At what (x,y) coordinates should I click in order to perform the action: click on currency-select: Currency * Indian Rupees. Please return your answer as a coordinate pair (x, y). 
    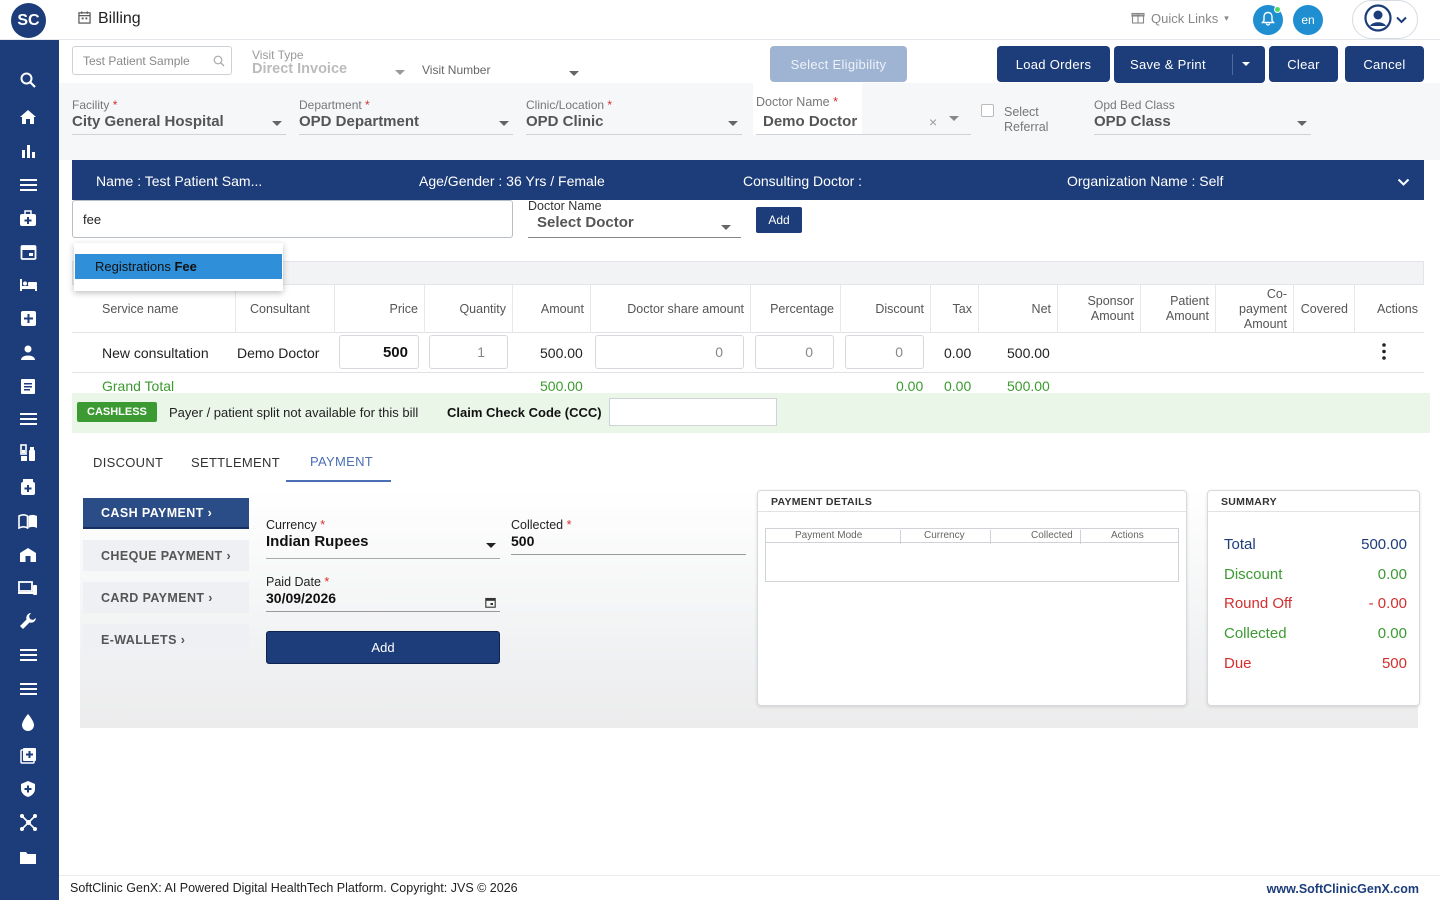
    Looking at the image, I should click on (383, 538).